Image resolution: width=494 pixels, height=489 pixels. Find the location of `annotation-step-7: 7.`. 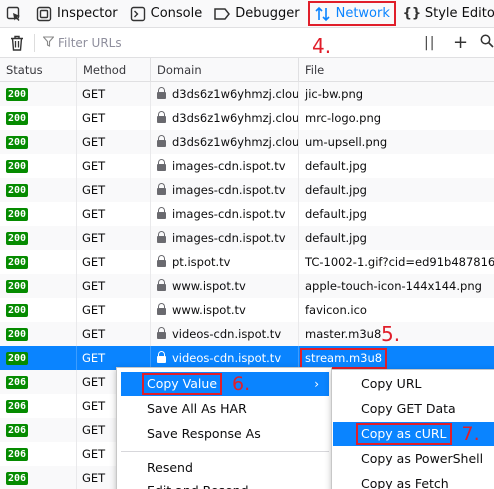

annotation-step-7: 7. is located at coordinates (470, 434).